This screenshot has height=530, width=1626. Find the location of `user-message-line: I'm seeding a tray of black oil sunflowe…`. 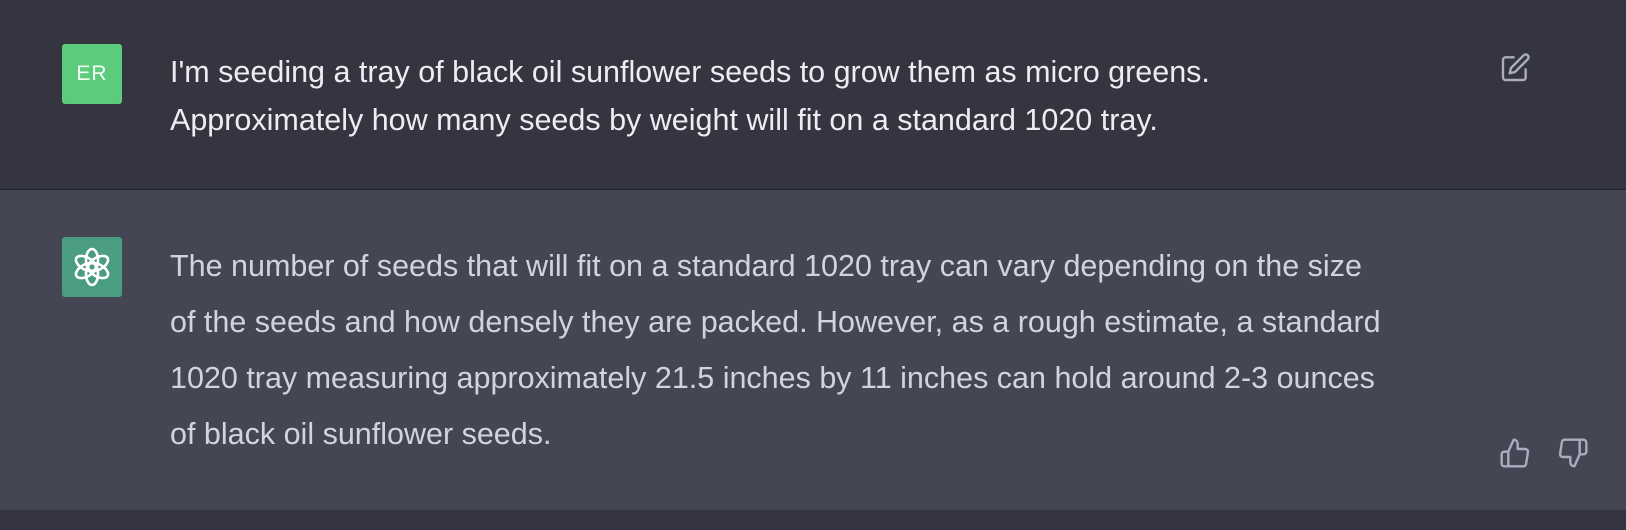

user-message-line: I'm seeding a tray of black oil sunflowe… is located at coordinates (690, 72).